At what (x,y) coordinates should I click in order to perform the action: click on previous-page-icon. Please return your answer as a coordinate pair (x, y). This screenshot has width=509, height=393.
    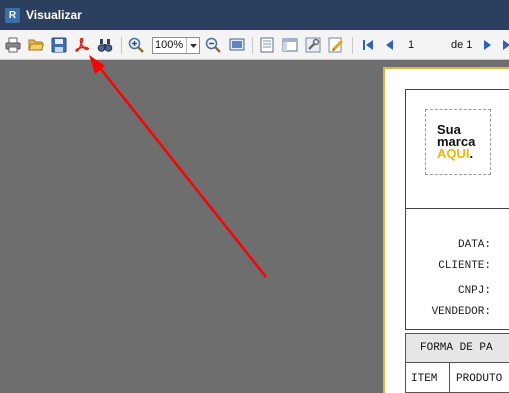
    Looking at the image, I should click on (389, 45).